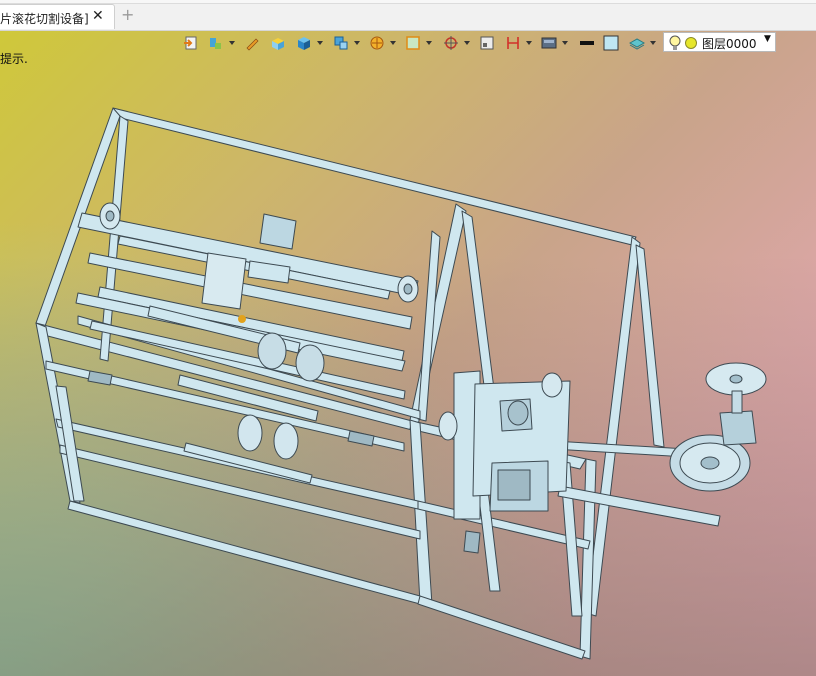  I want to click on layer-plane-icon, so click(637, 43).